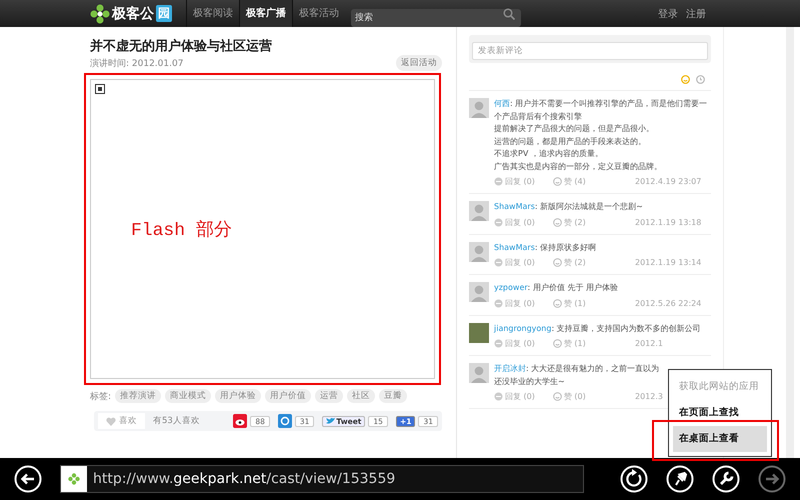  I want to click on search-field: 搜索, so click(436, 17).